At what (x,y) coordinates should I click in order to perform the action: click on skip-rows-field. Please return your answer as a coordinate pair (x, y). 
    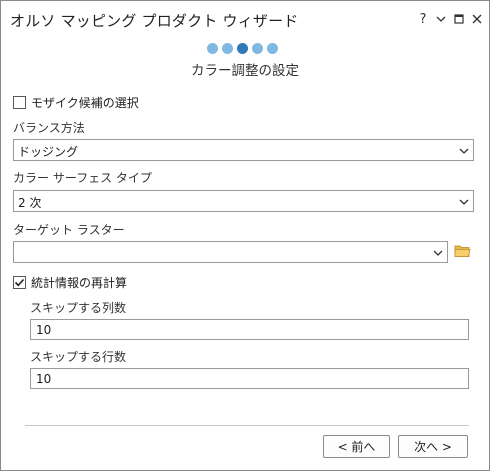
    Looking at the image, I should click on (249, 378).